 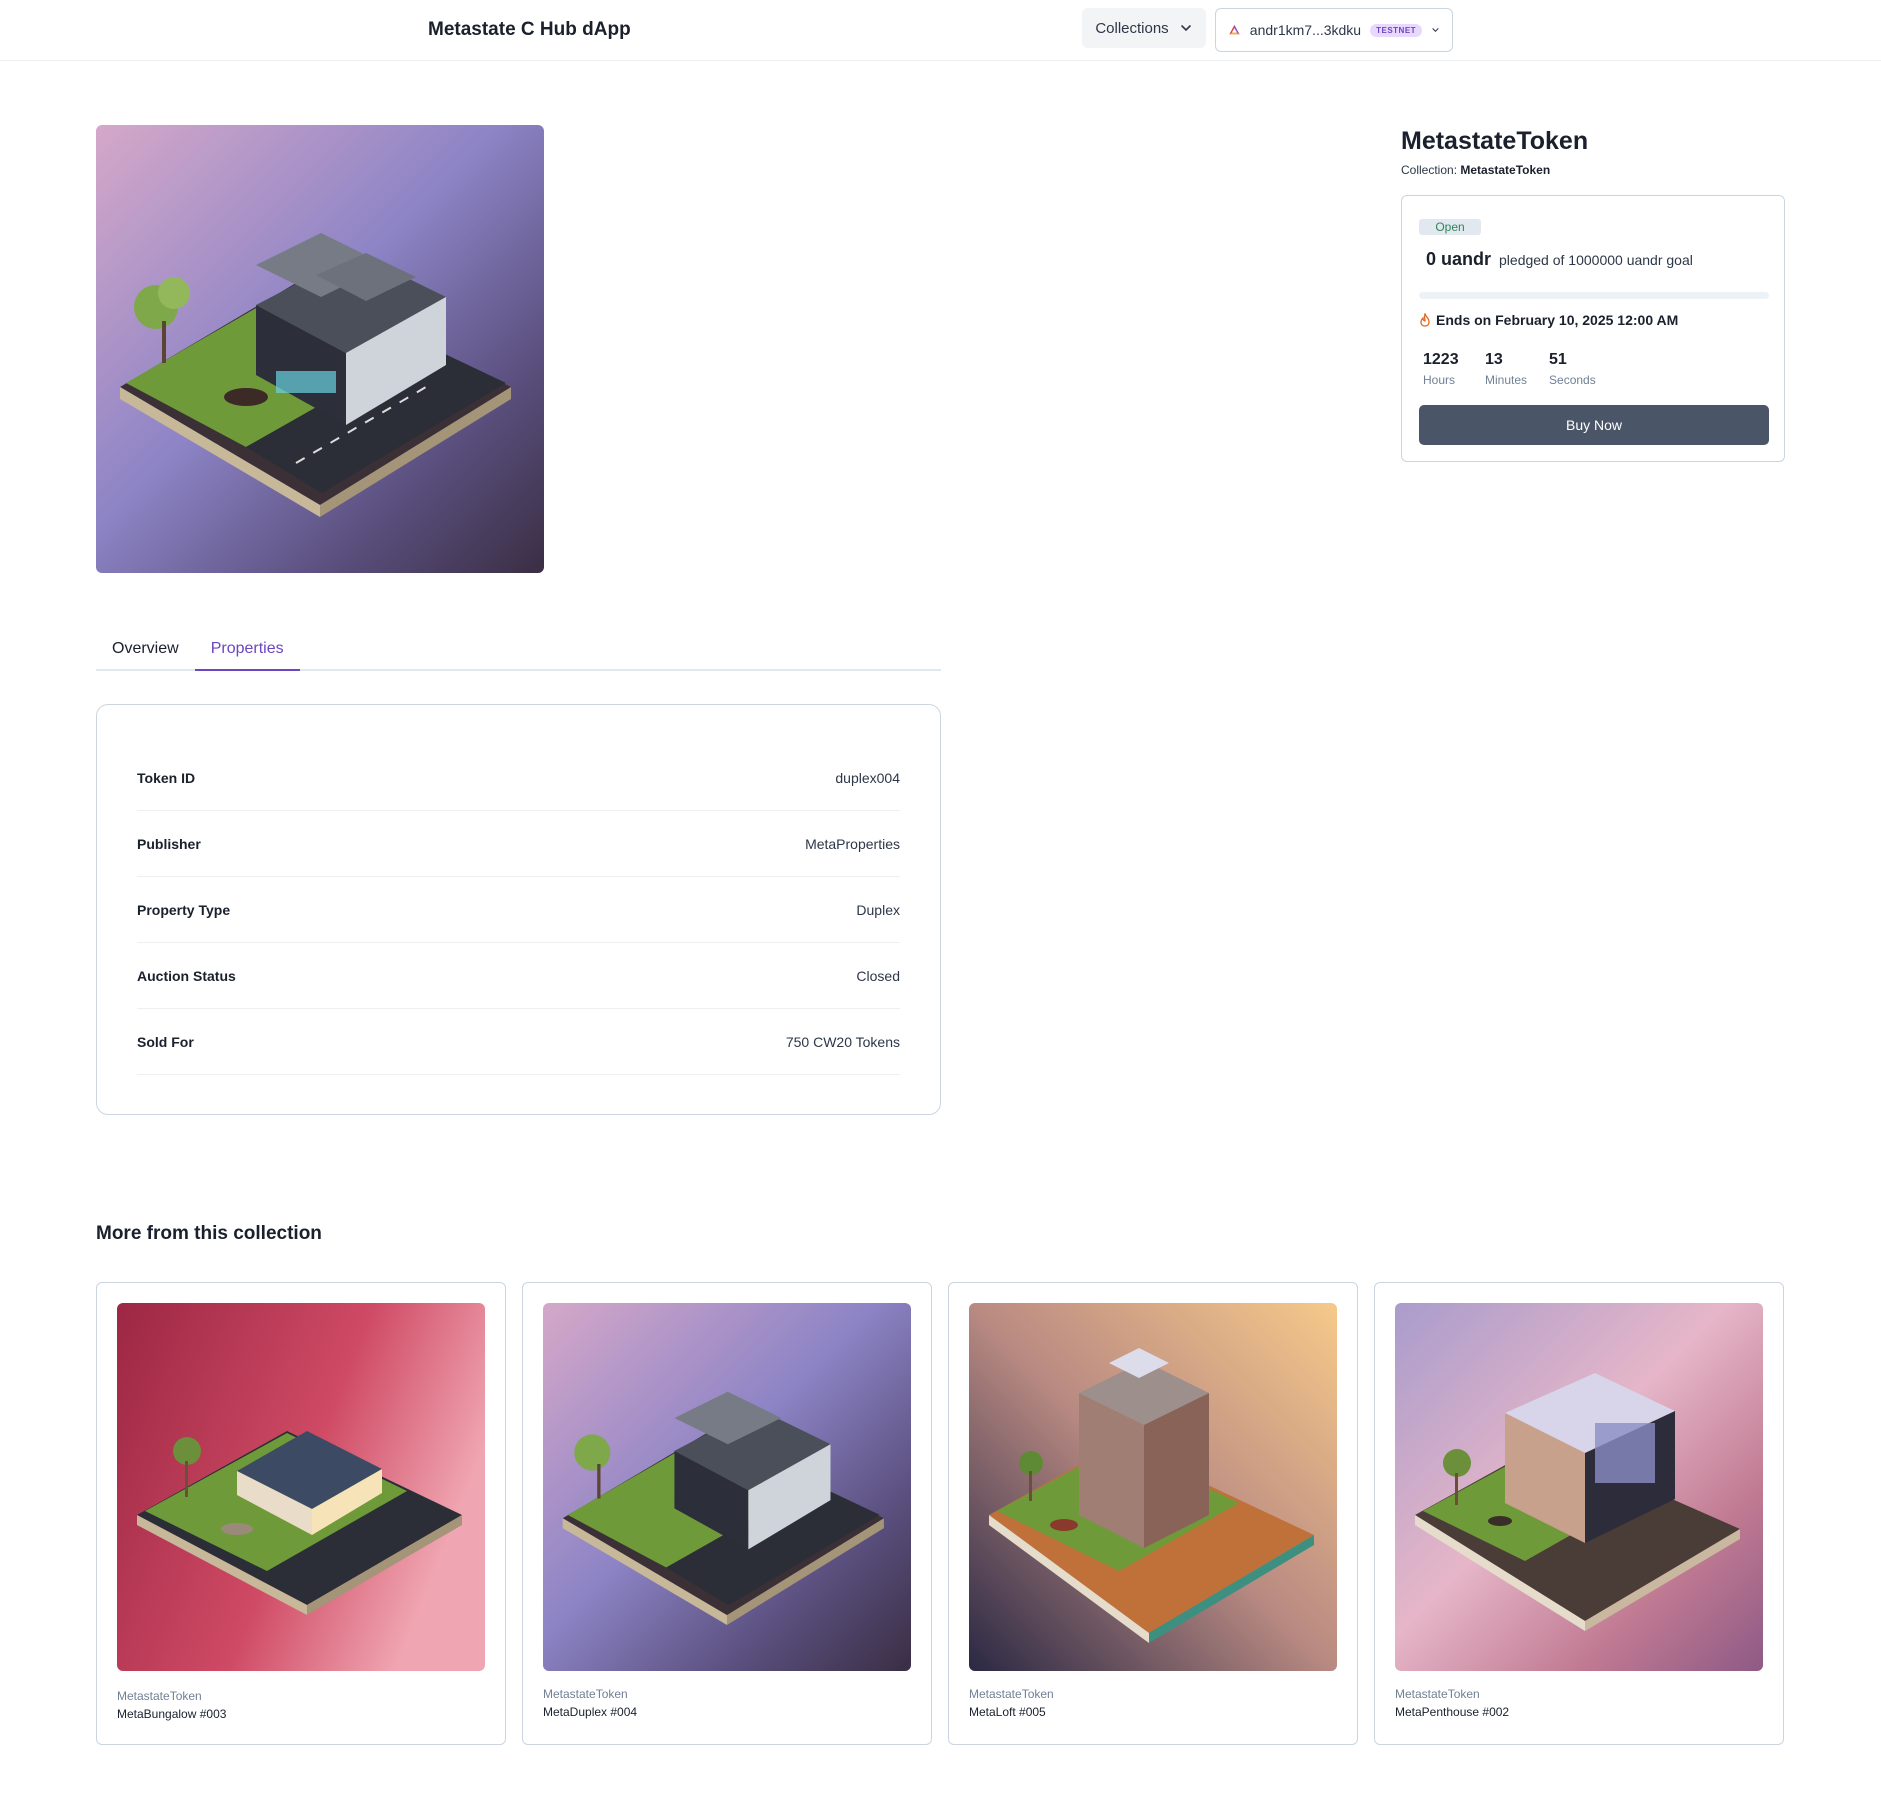 What do you see at coordinates (166, 777) in the screenshot?
I see `property-label: Token ID` at bounding box center [166, 777].